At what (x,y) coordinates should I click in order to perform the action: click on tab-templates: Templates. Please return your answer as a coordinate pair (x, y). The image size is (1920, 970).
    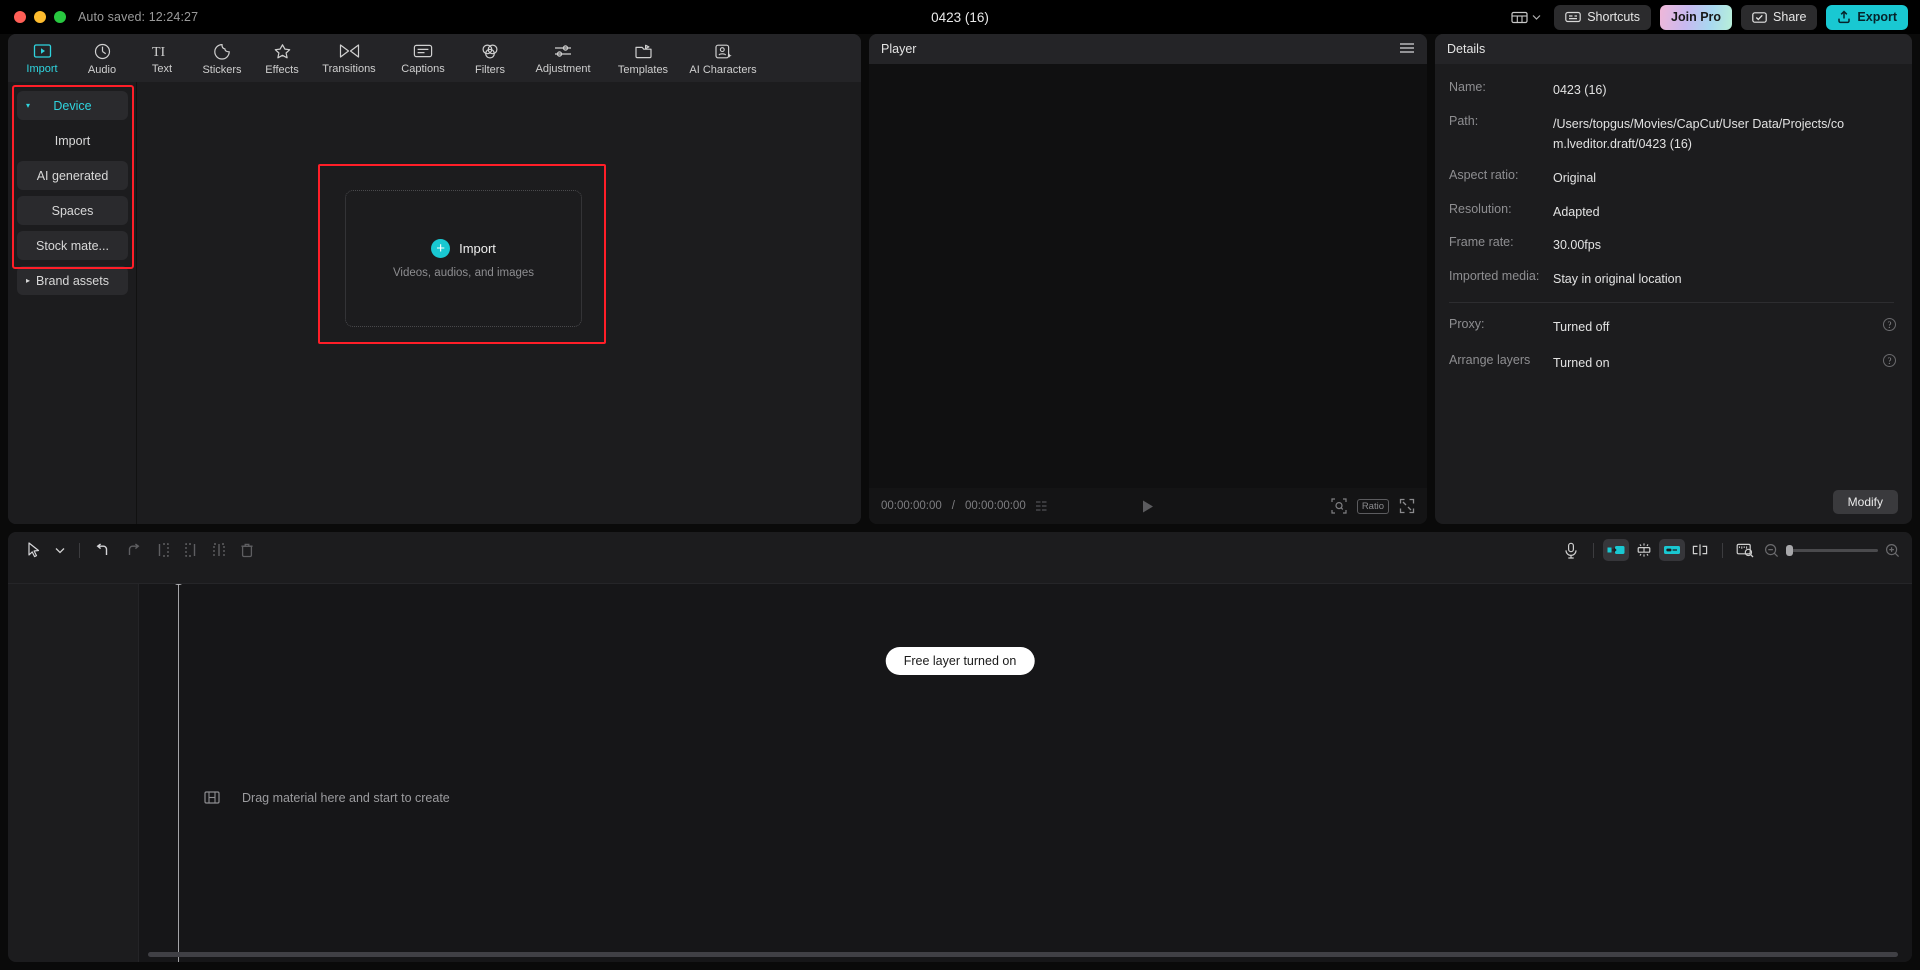
    Looking at the image, I should click on (643, 58).